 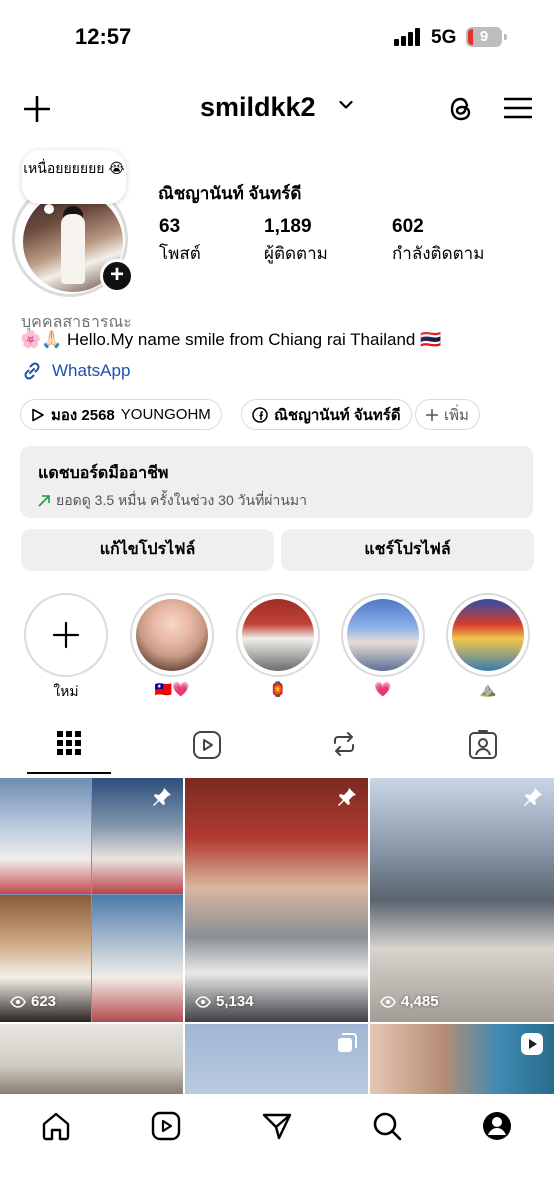 What do you see at coordinates (277, 1147) in the screenshot?
I see `bottom-nav` at bounding box center [277, 1147].